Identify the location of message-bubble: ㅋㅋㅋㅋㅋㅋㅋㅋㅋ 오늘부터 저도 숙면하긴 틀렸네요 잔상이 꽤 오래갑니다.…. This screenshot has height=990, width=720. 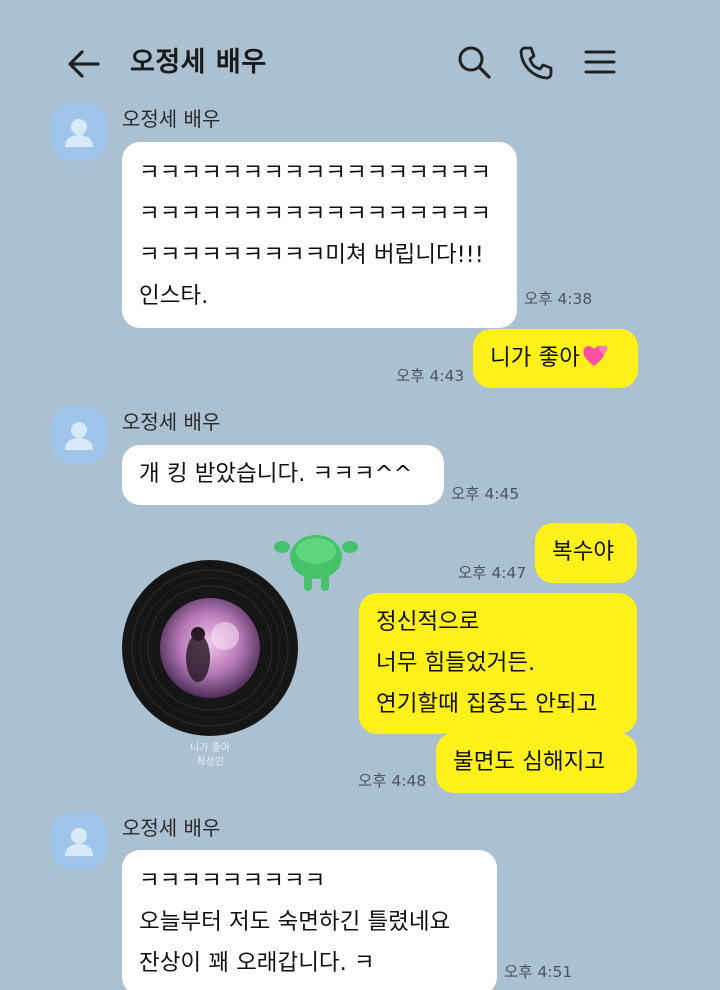
(309, 920).